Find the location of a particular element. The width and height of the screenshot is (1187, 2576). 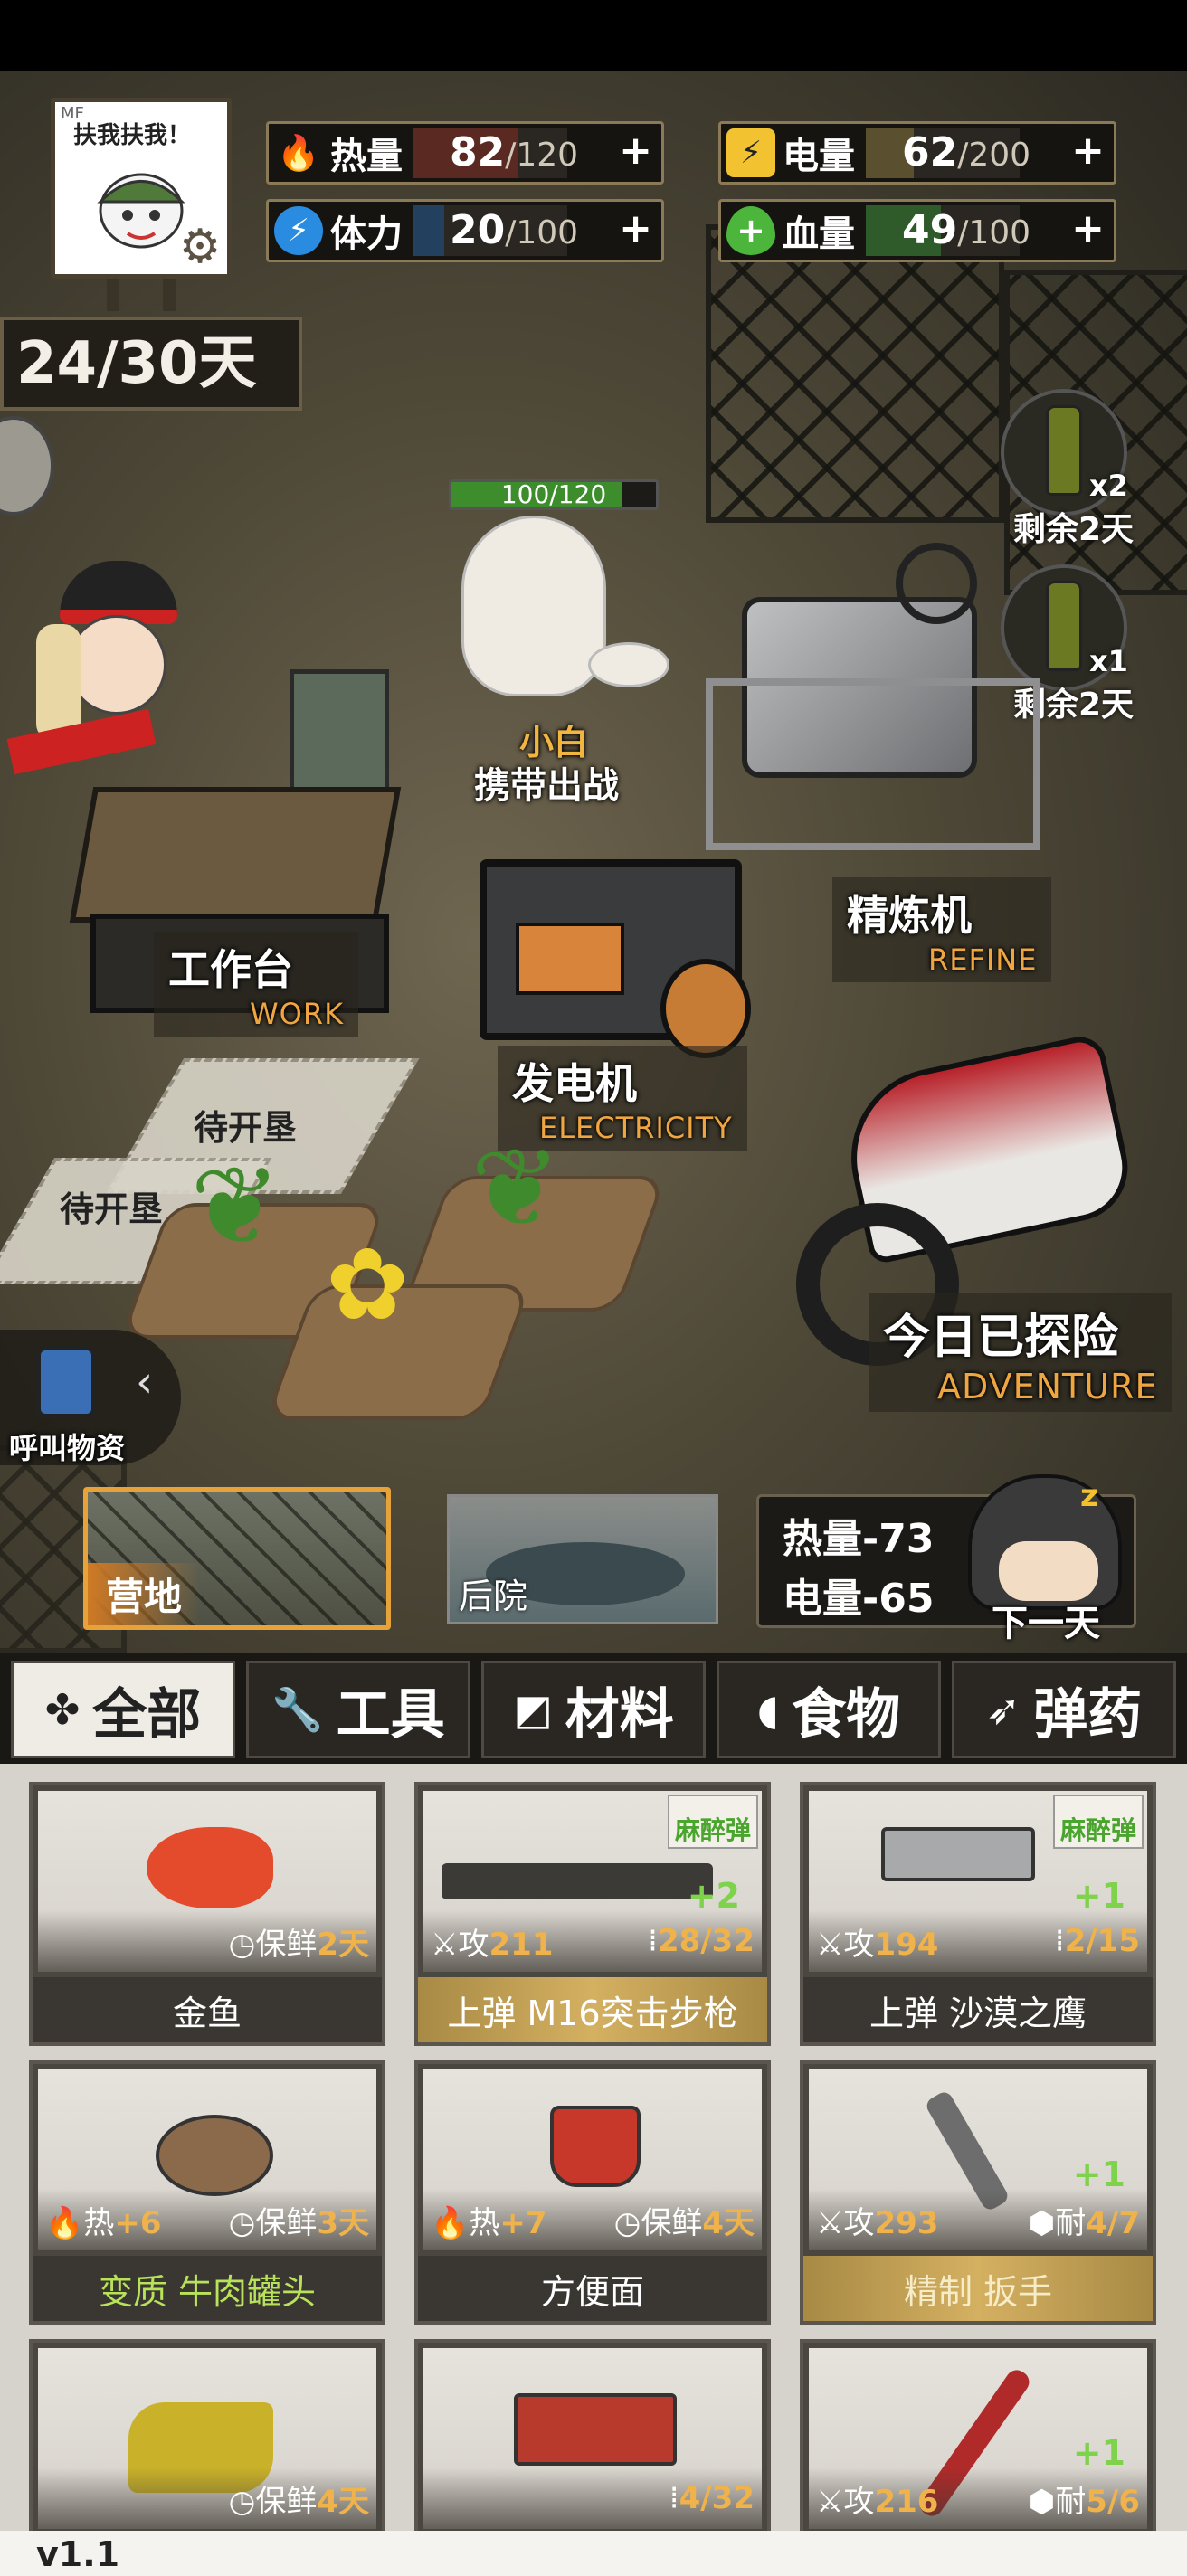

workbench-label-en: WORK is located at coordinates (297, 1014).